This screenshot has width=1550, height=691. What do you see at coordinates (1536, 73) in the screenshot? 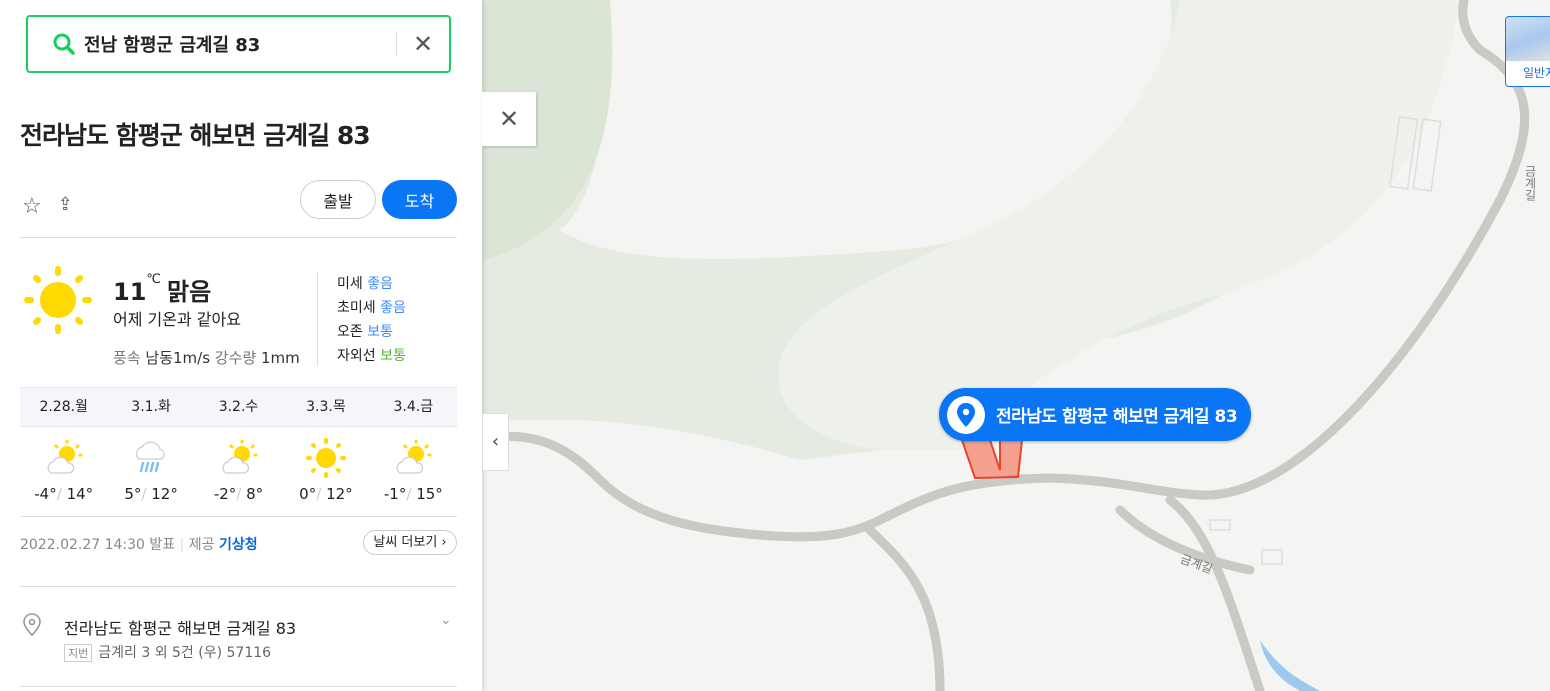
I see `map-type-label: 일반지도` at bounding box center [1536, 73].